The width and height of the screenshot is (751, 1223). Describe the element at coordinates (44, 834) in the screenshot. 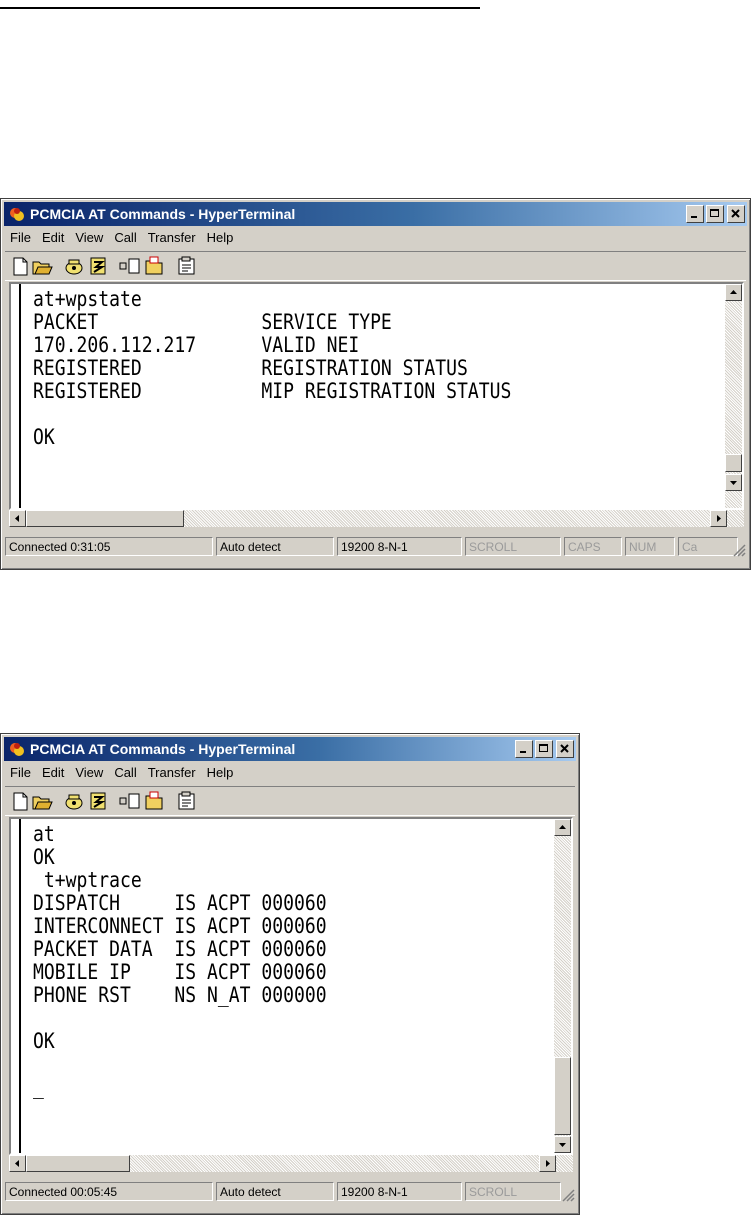

I see `terminal-line: at` at that location.